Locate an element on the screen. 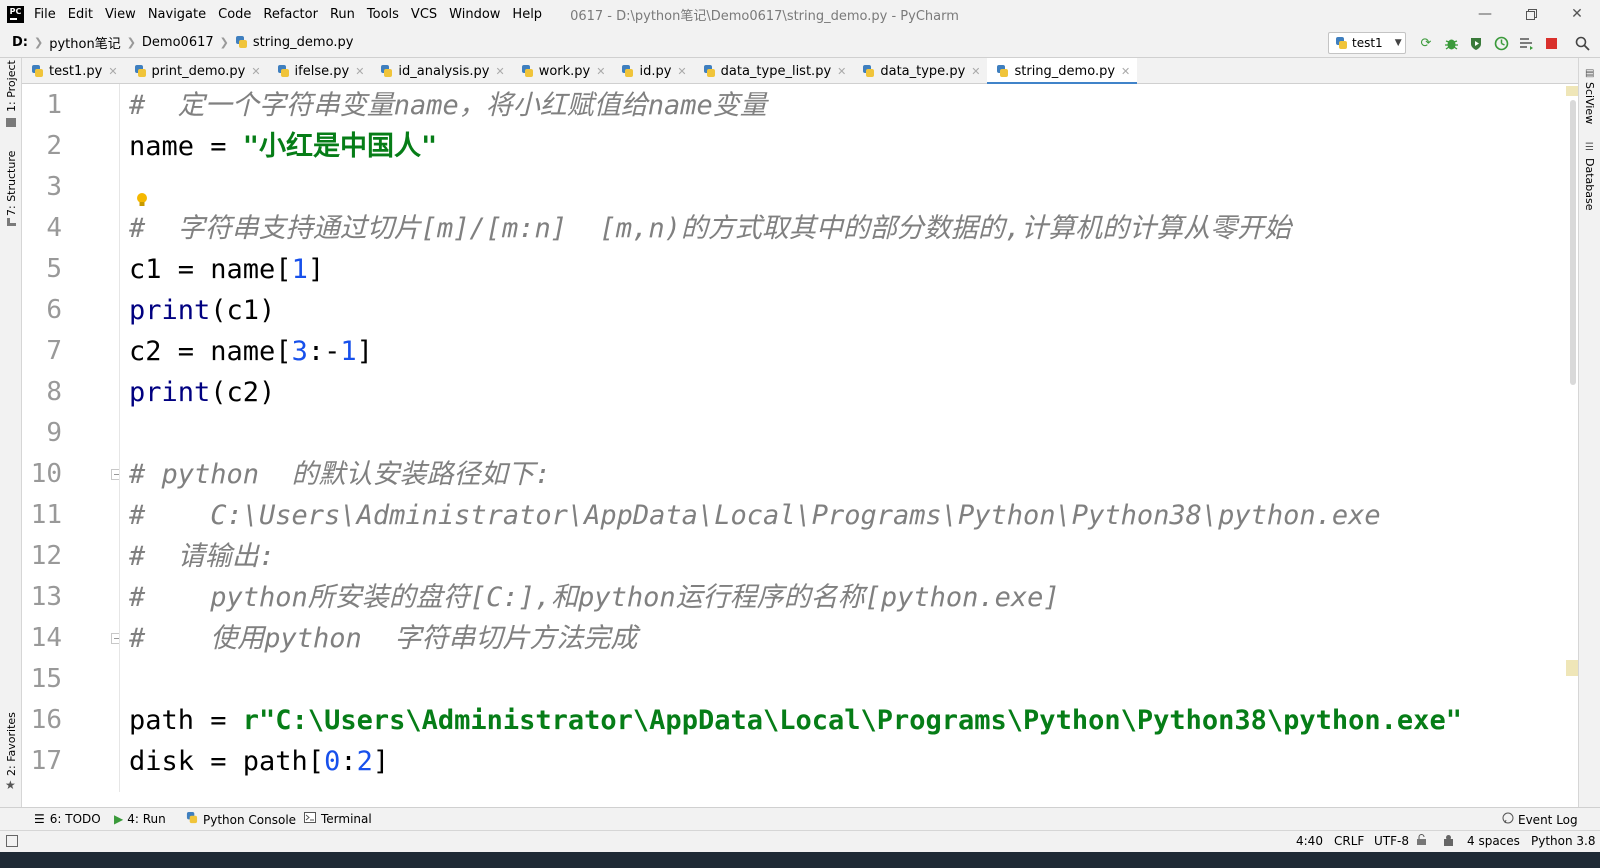 The image size is (1600, 868). breadcrumb-drive: D: is located at coordinates (20, 42).